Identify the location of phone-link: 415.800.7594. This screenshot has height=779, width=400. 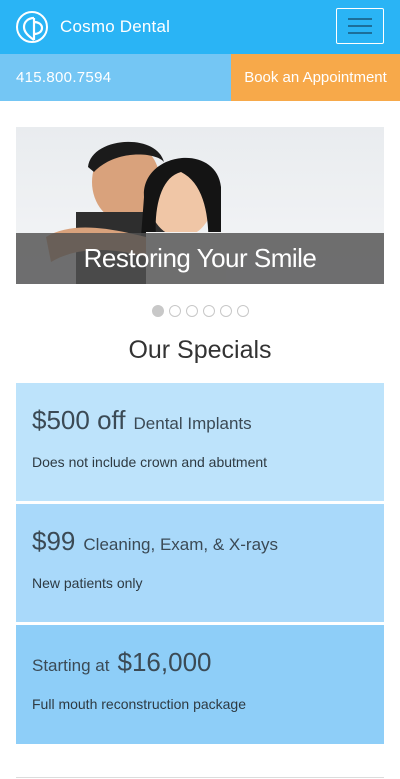
(115, 77).